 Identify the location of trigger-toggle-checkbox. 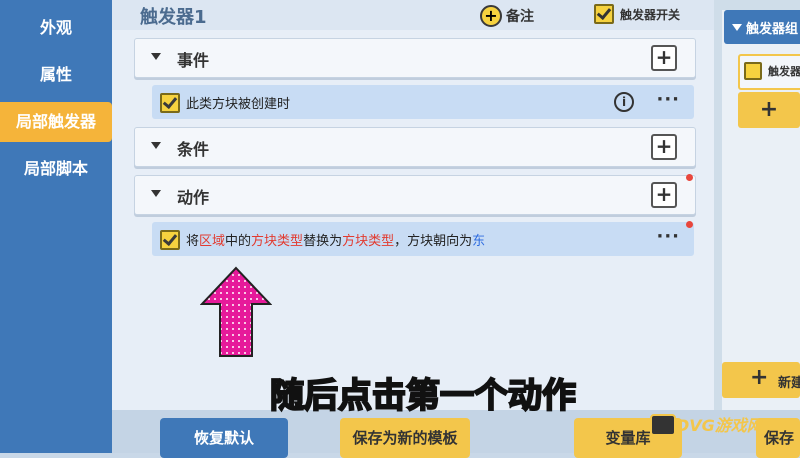
(604, 14).